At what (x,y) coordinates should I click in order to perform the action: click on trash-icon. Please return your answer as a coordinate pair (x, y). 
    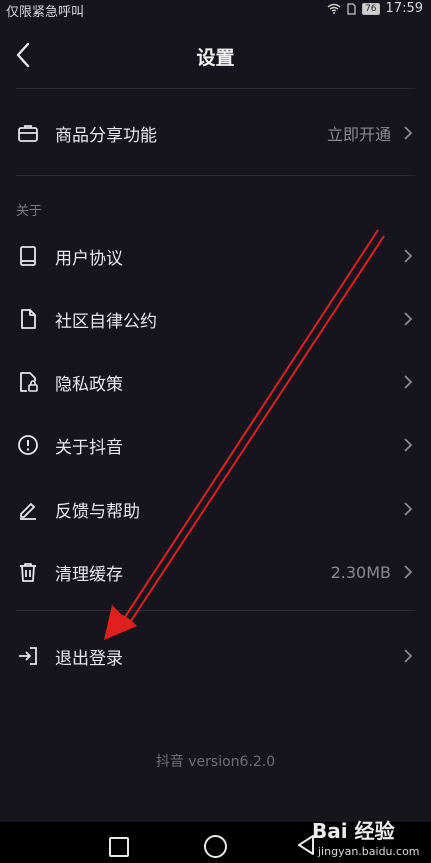
    Looking at the image, I should click on (28, 572).